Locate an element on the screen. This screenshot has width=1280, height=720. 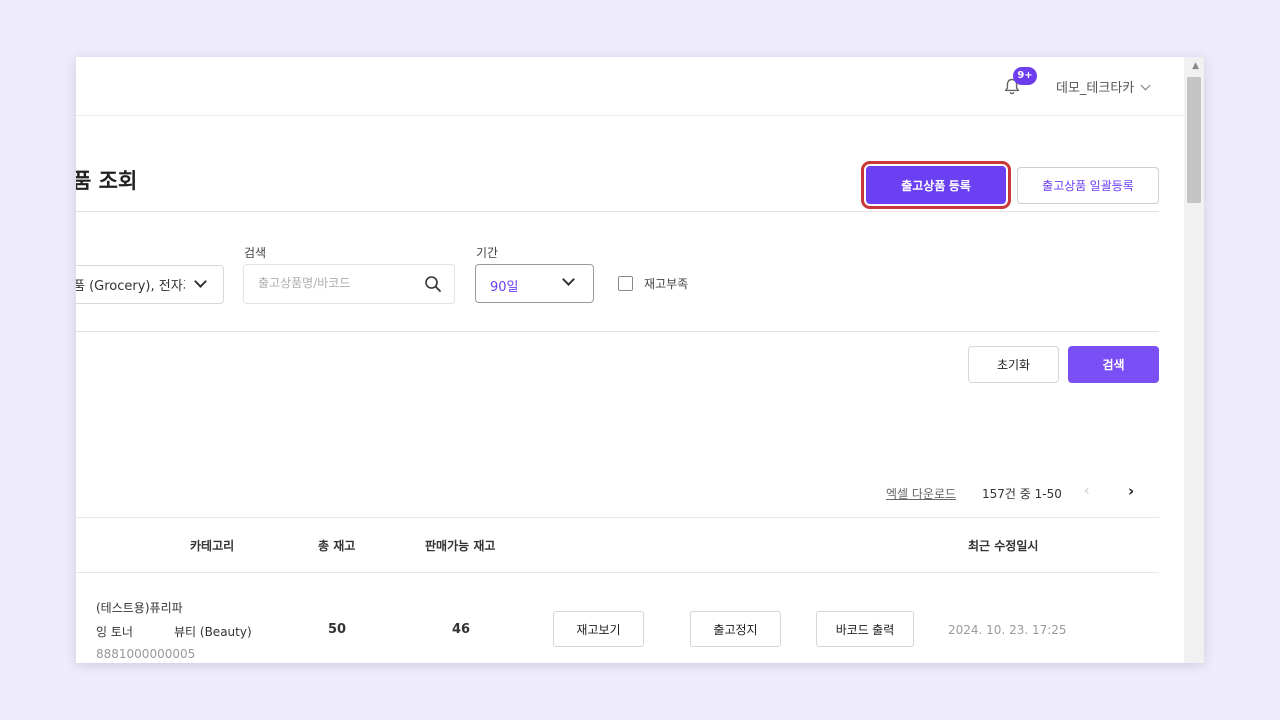
out-of-stock-checkbox is located at coordinates (625, 283).